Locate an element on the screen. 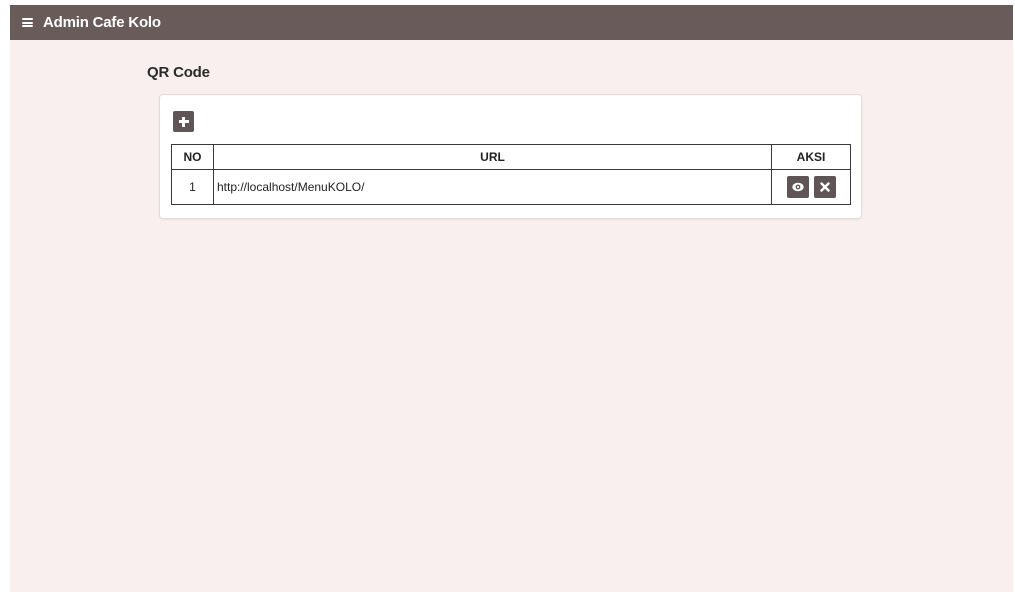 Image resolution: width=1015 pixels, height=592 pixels. top-navbar: Admin Cafe Kolo is located at coordinates (511, 22).